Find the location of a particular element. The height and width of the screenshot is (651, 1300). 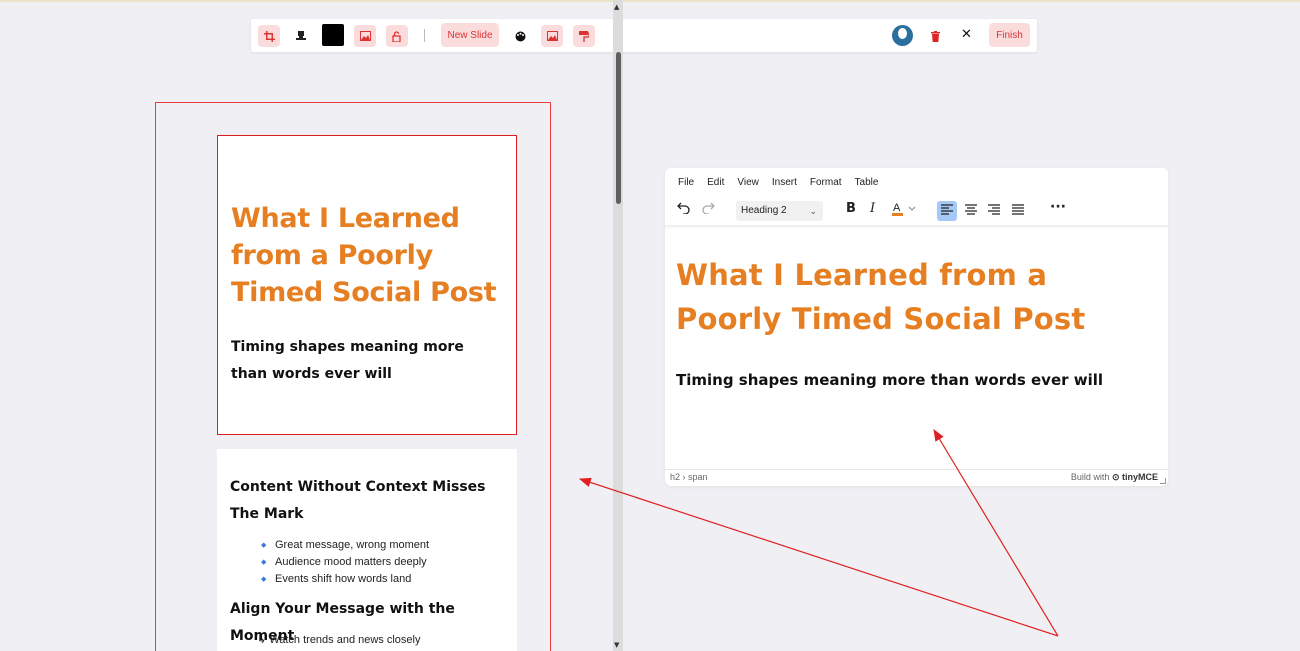

tinymce-logo: ⊙ is located at coordinates (1115, 477).